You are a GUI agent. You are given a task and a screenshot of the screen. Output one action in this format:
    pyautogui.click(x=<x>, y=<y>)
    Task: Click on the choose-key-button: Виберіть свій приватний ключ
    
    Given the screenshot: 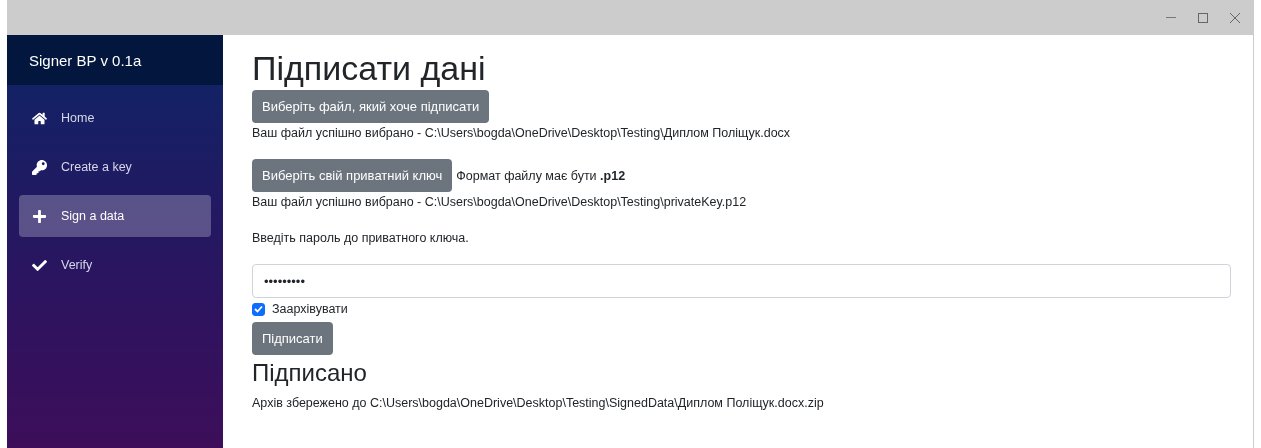 What is the action you would take?
    pyautogui.click(x=352, y=175)
    